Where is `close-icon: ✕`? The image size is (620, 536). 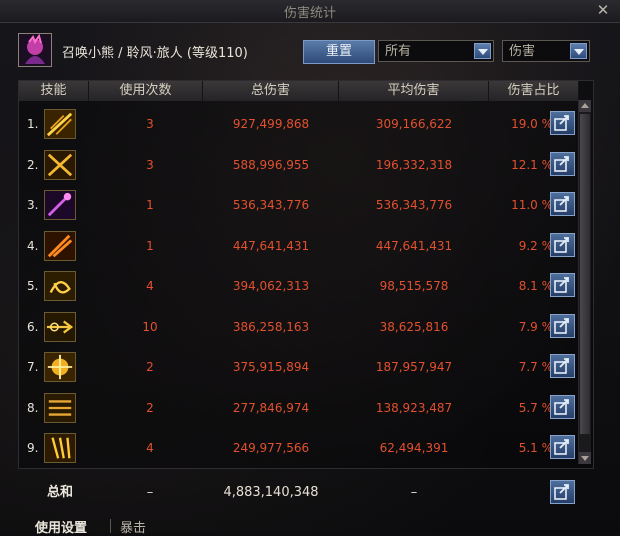
close-icon: ✕ is located at coordinates (603, 10).